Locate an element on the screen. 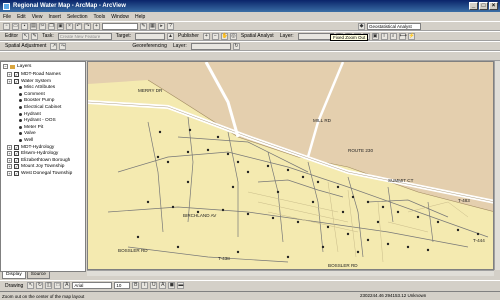 The width and height of the screenshot is (500, 300). geo-layer-dropdown is located at coordinates (210, 46).